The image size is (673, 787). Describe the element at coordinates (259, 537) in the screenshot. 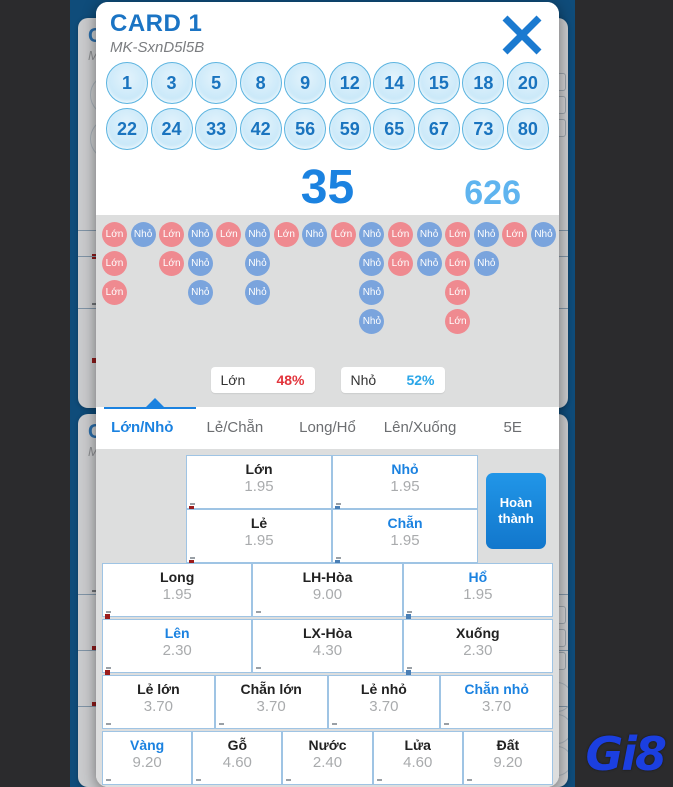

I see `bet-cell-l-: Lẻ 1.95` at that location.